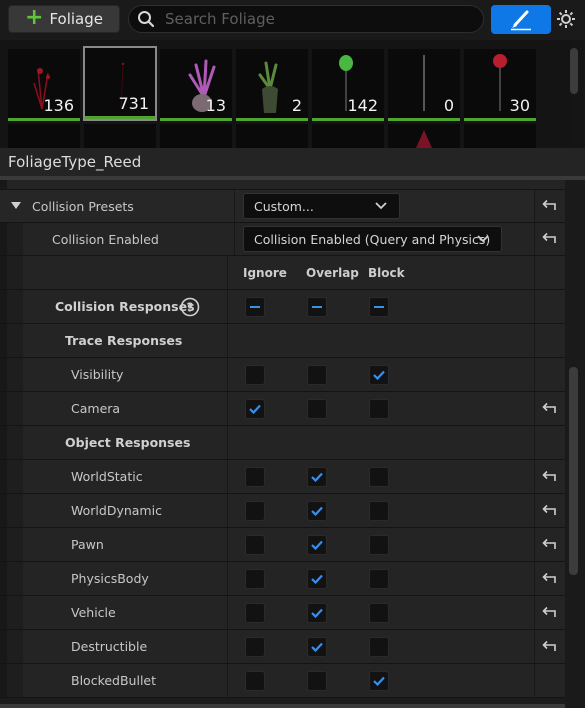 Image resolution: width=585 pixels, height=708 pixels. I want to click on search-input, so click(315, 19).